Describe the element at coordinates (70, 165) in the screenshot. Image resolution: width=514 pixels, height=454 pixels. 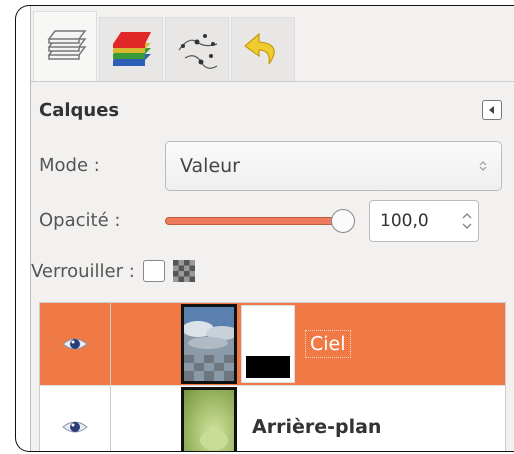
I see `mode-label: Mode :` at that location.